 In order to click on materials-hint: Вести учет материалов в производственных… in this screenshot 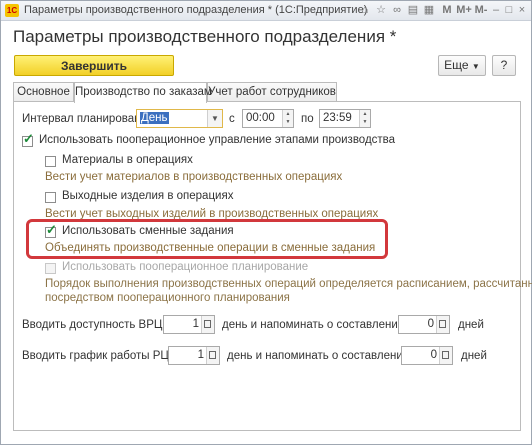, I will do `click(194, 177)`.